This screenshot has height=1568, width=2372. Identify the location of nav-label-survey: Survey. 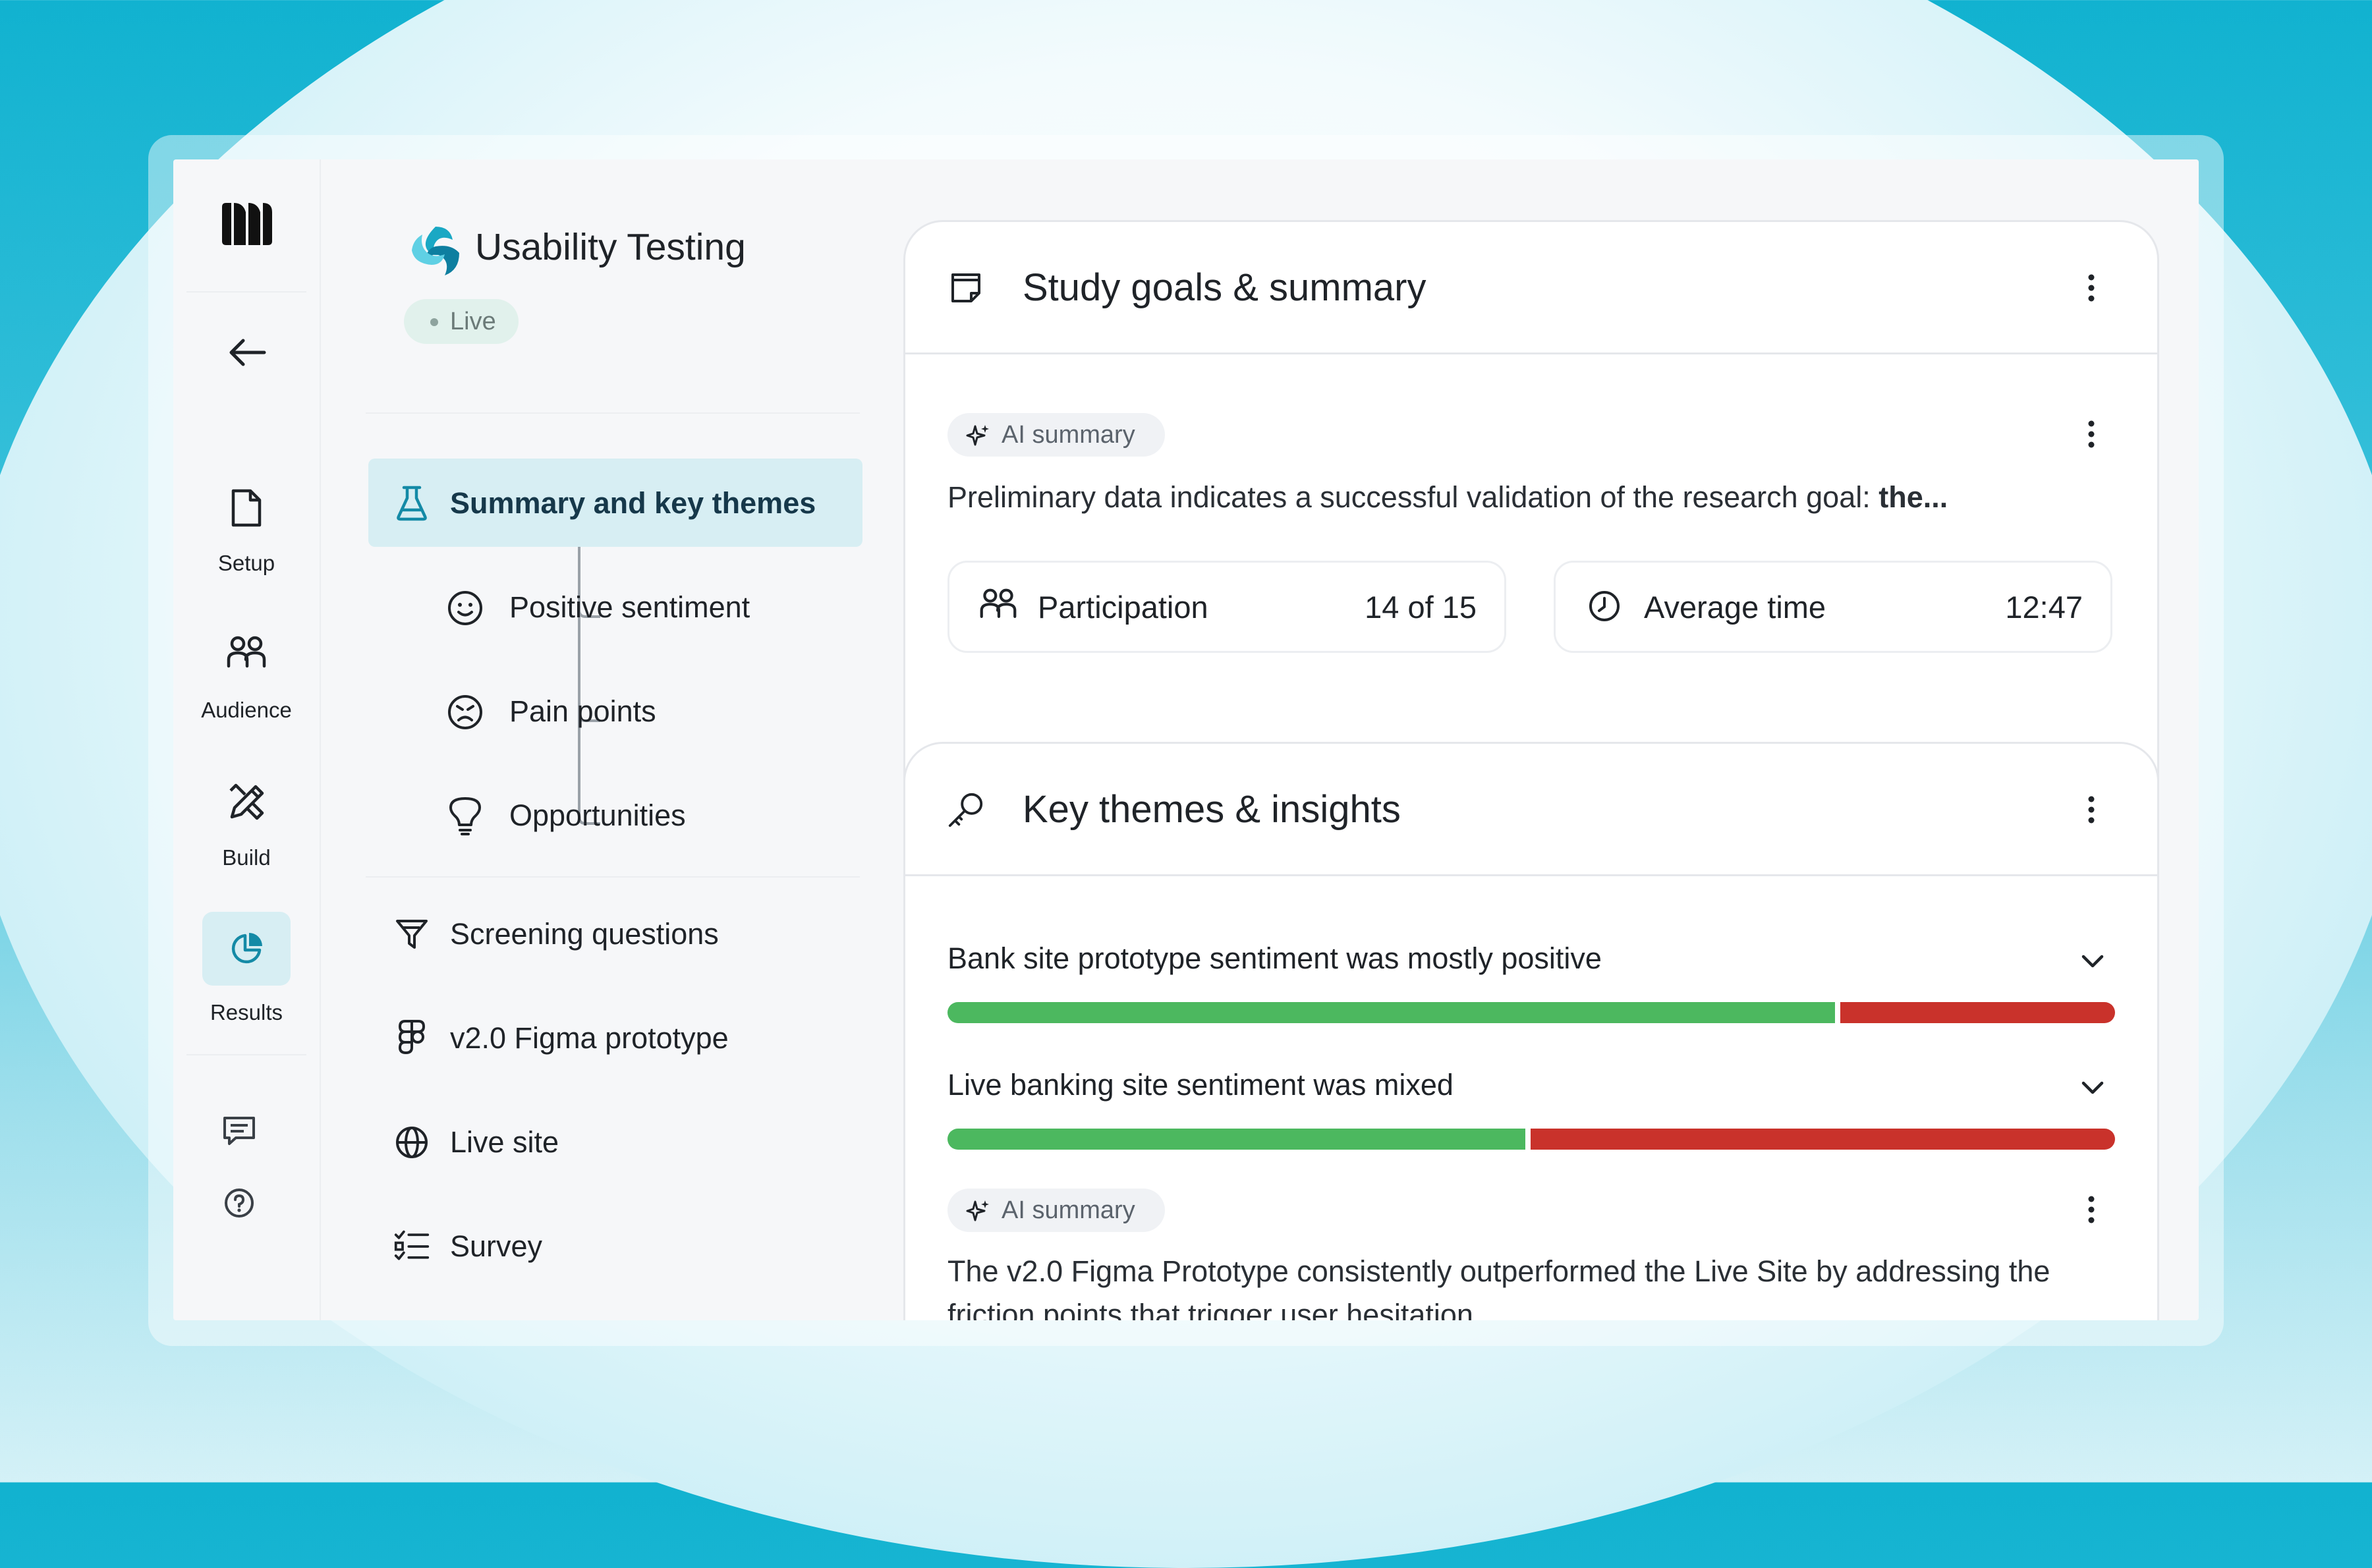
(496, 1246).